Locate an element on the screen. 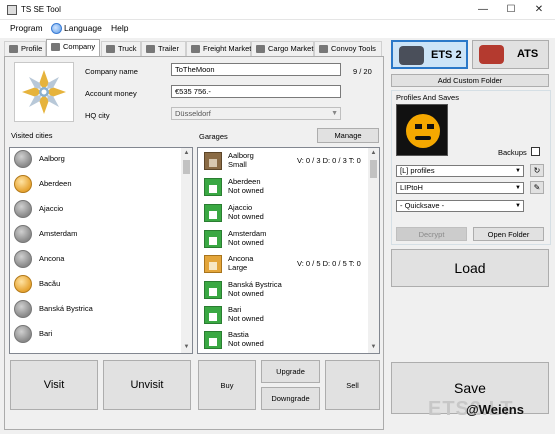 This screenshot has height=434, width=555. list-item: Bastia Not owned is located at coordinates (288, 341).